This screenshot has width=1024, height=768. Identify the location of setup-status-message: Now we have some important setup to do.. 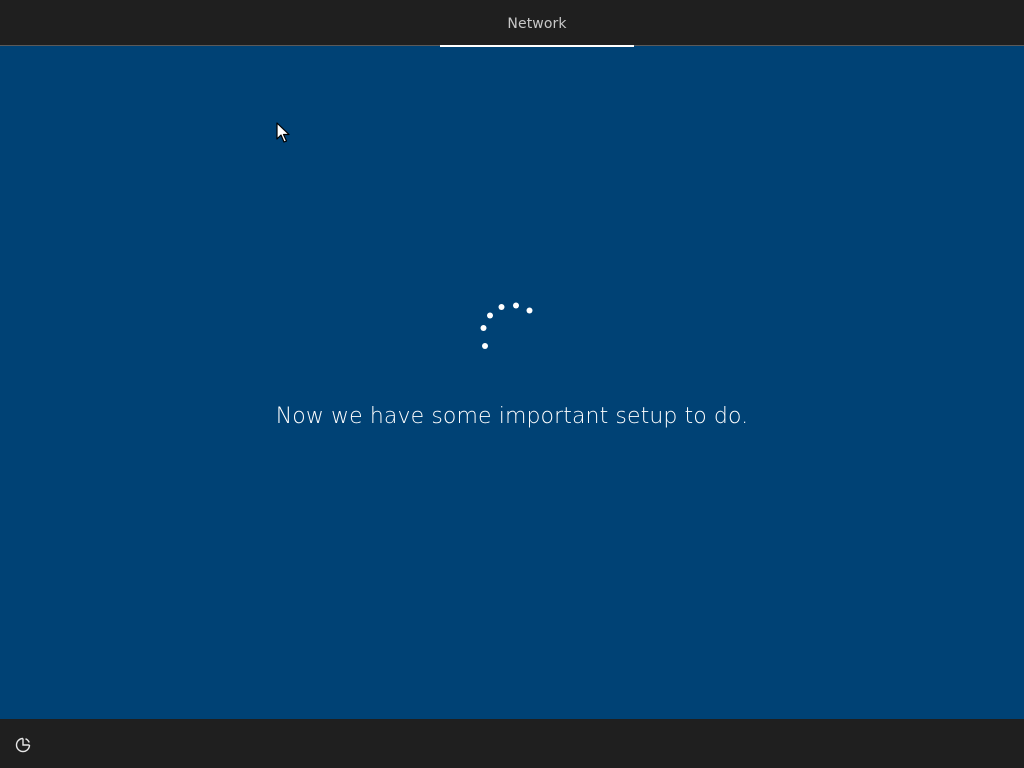
(512, 416).